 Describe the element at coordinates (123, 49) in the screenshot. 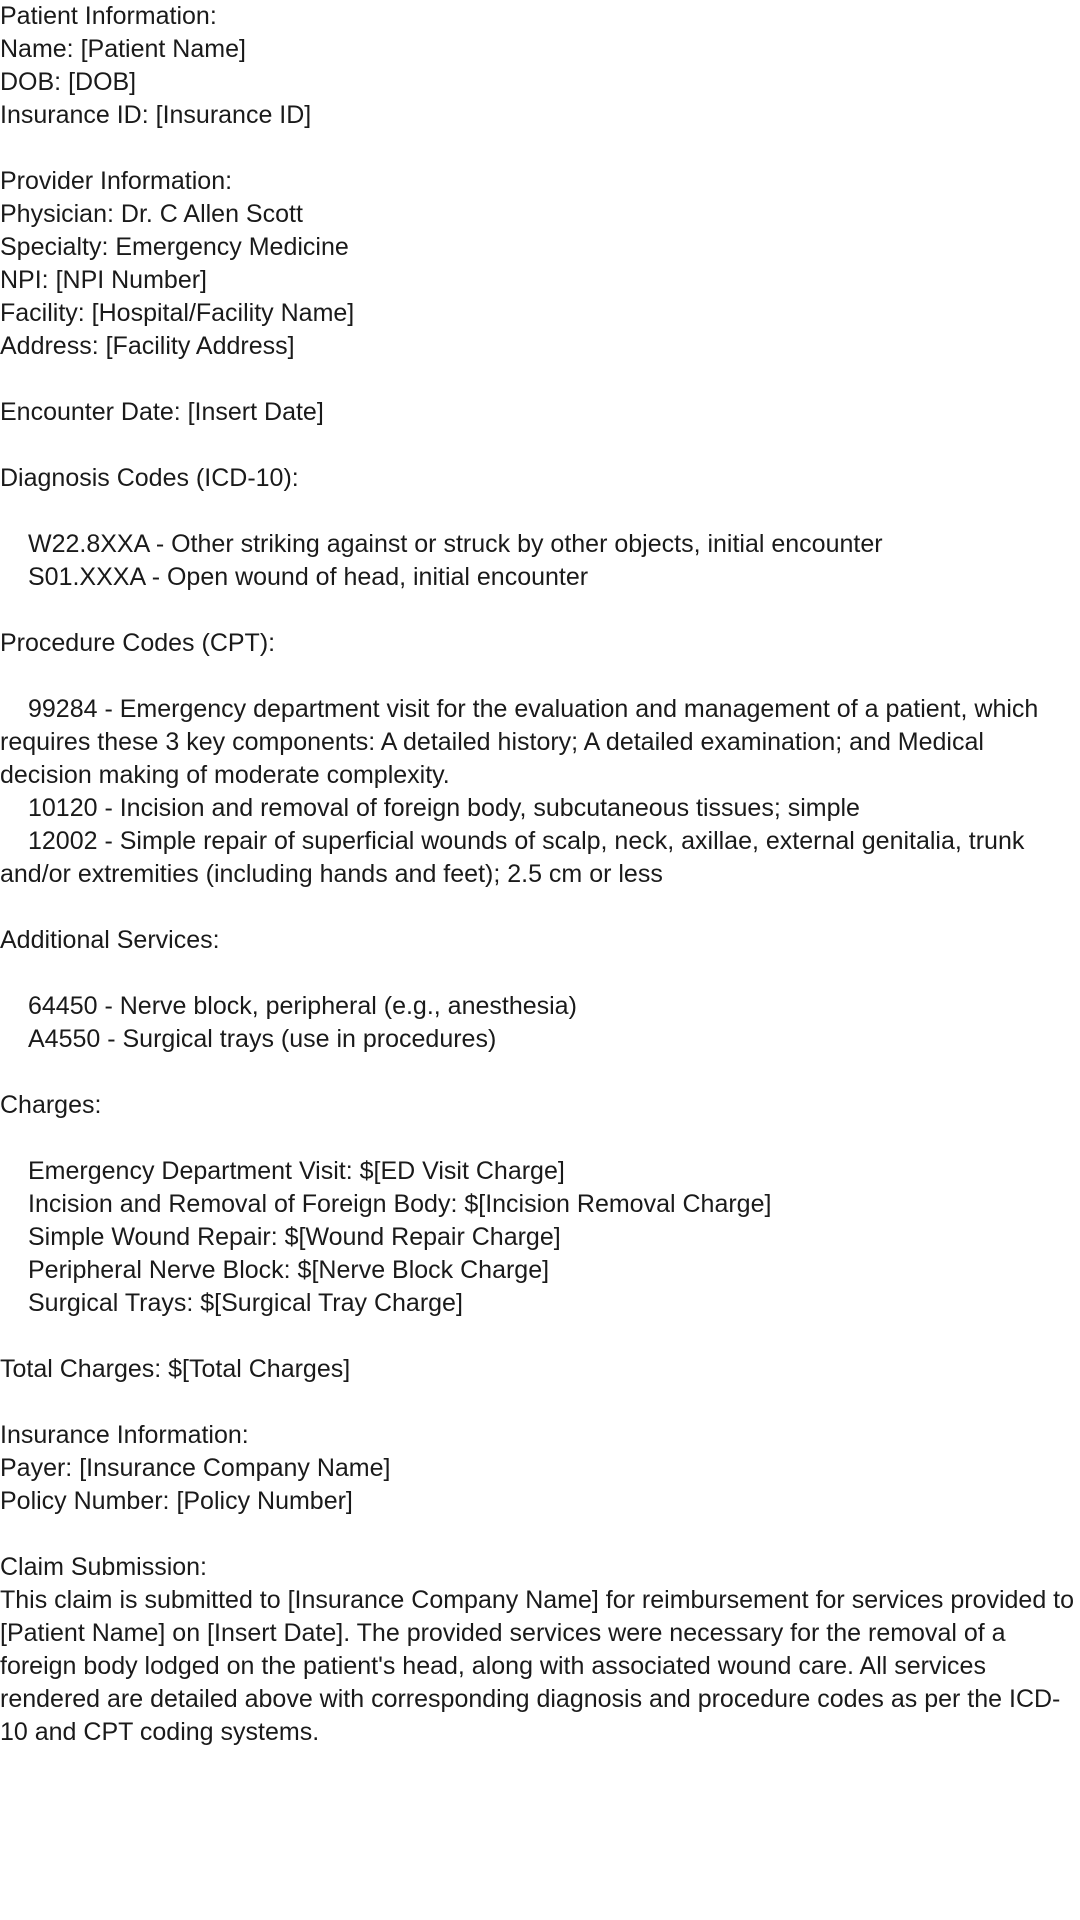

I see `patient-name: Name: [Patient Name]` at that location.